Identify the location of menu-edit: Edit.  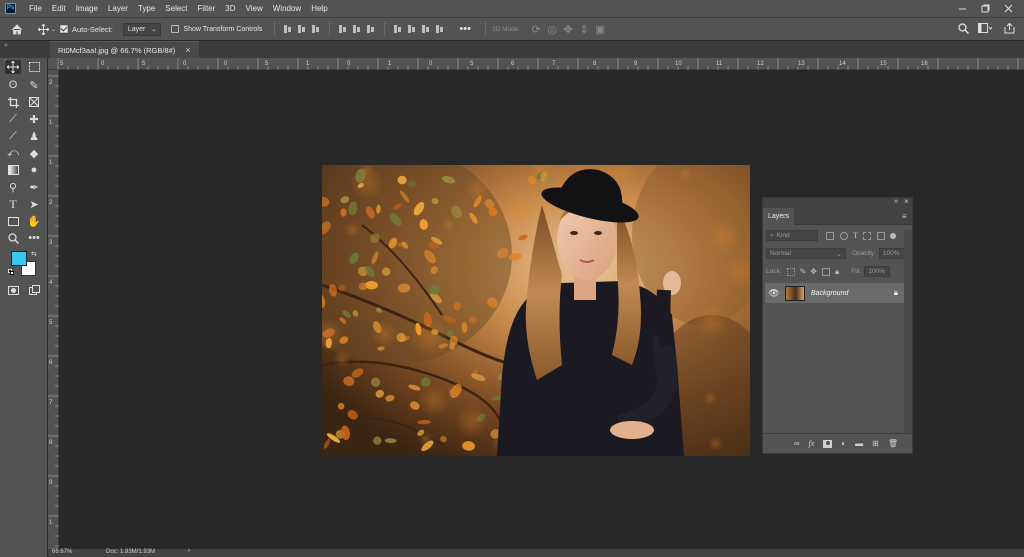
(59, 8).